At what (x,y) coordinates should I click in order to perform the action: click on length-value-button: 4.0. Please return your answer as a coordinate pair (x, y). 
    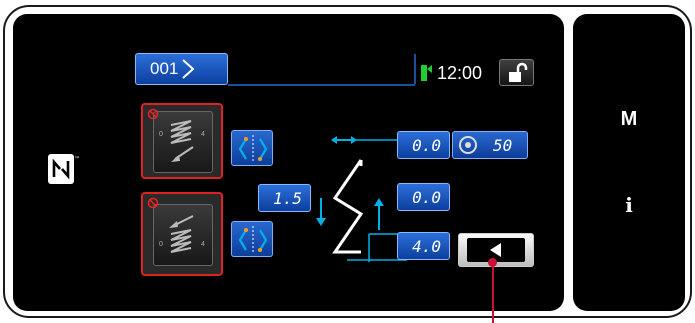
    Looking at the image, I should click on (423, 246).